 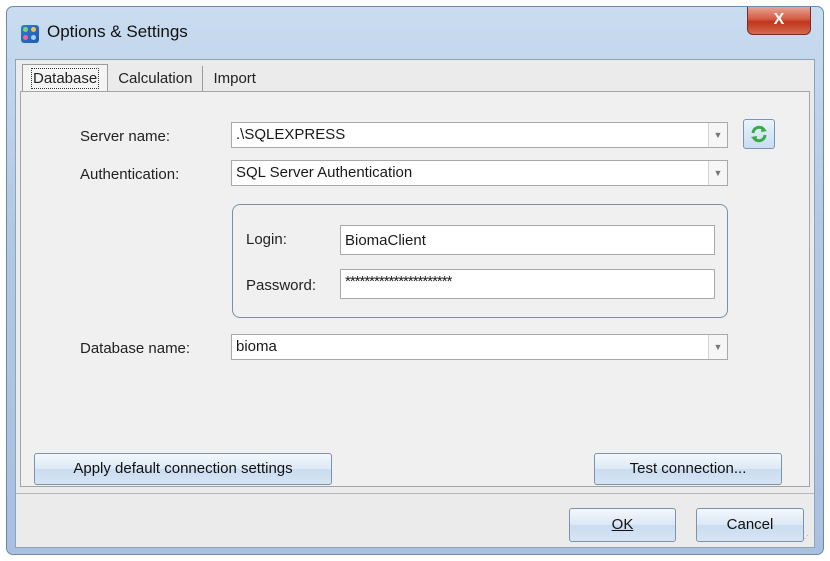 I want to click on tab-strip: Database Calculation Import, so click(x=144, y=78).